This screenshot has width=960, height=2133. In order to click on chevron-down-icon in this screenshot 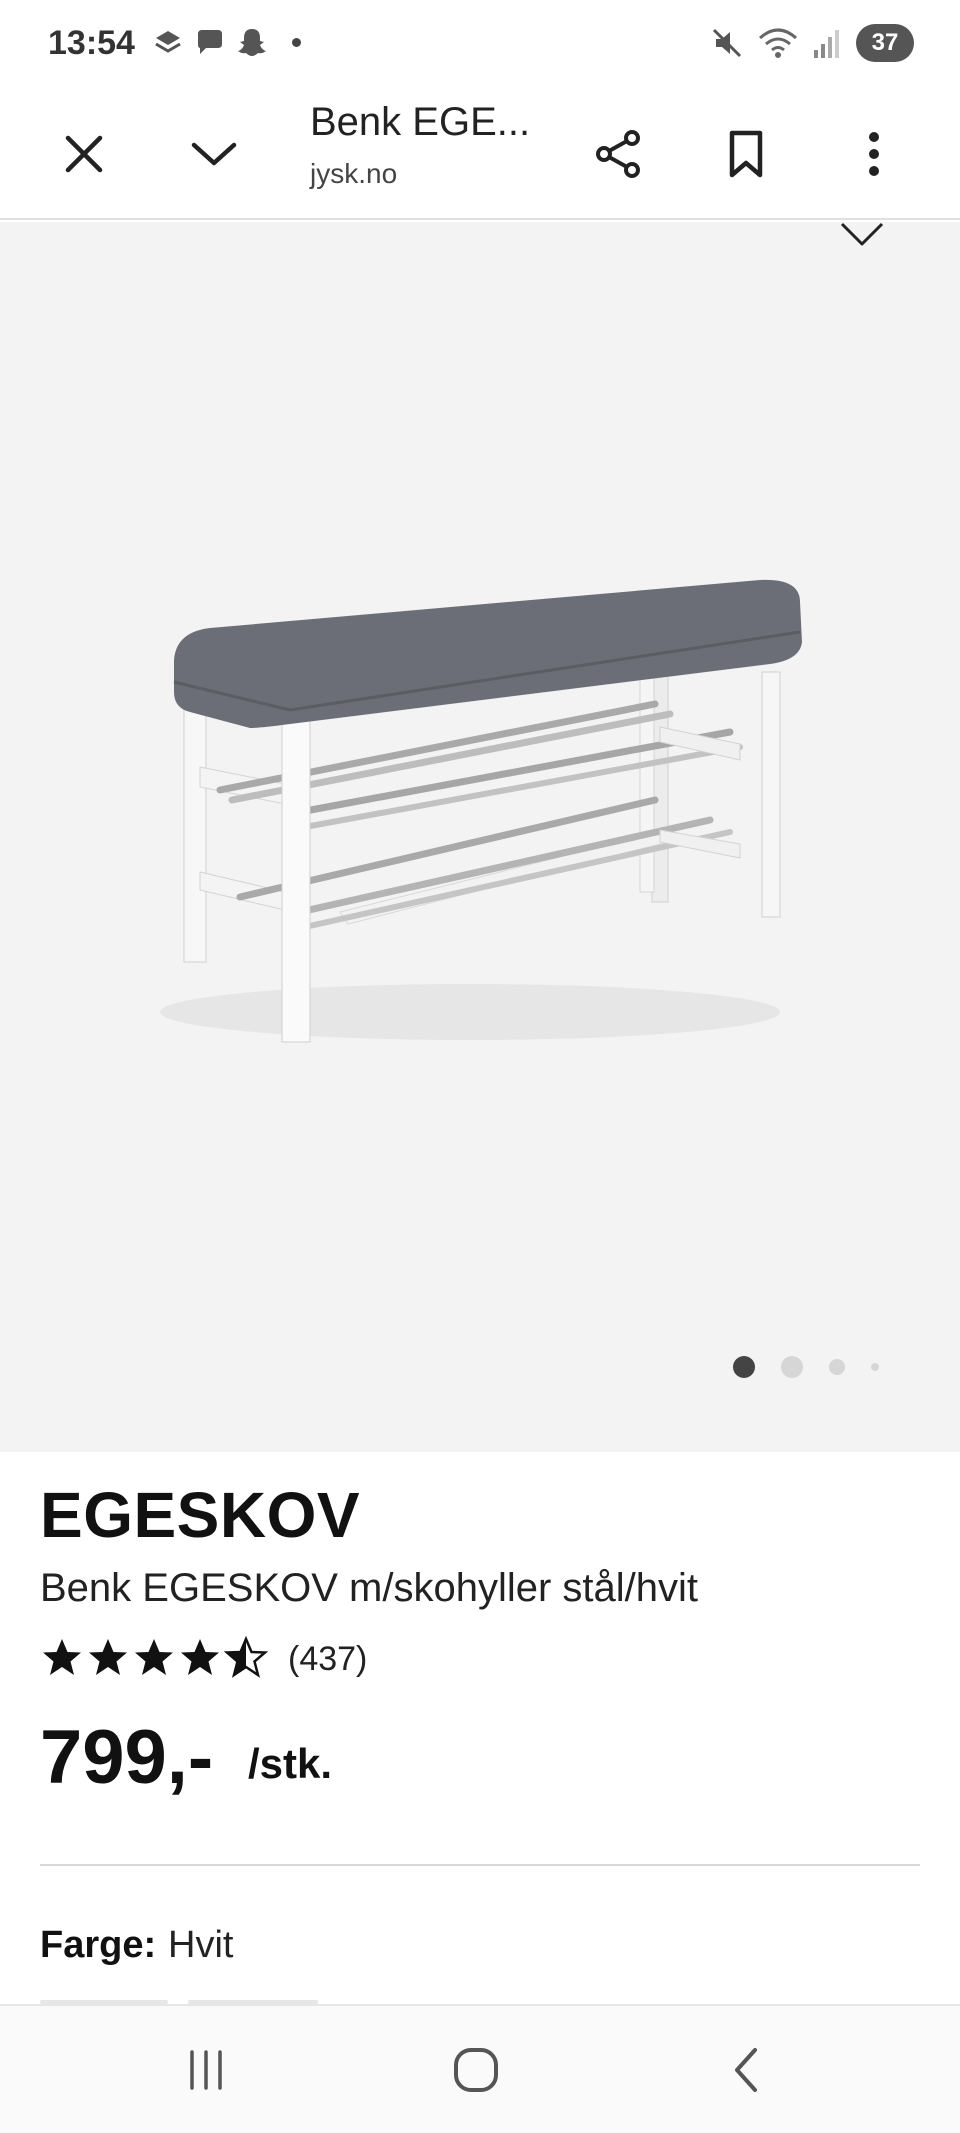, I will do `click(214, 154)`.